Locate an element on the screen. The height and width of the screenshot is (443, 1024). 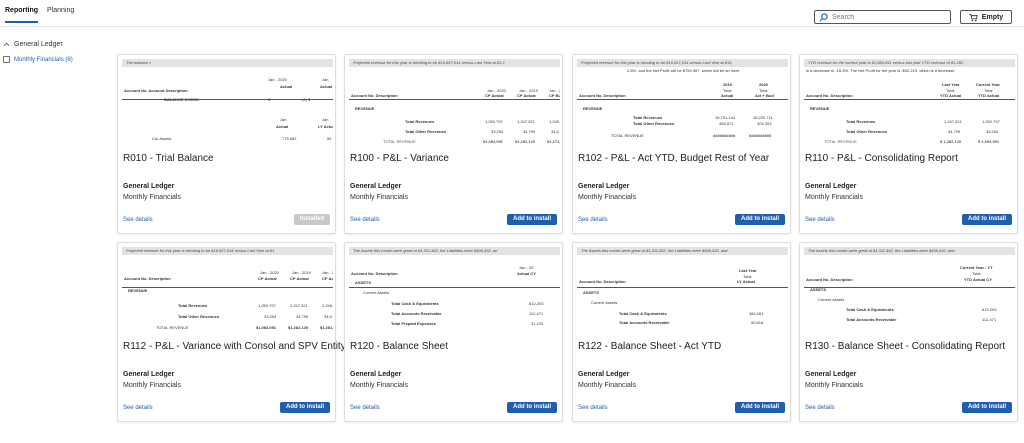
filter-checkbox is located at coordinates (6, 59).